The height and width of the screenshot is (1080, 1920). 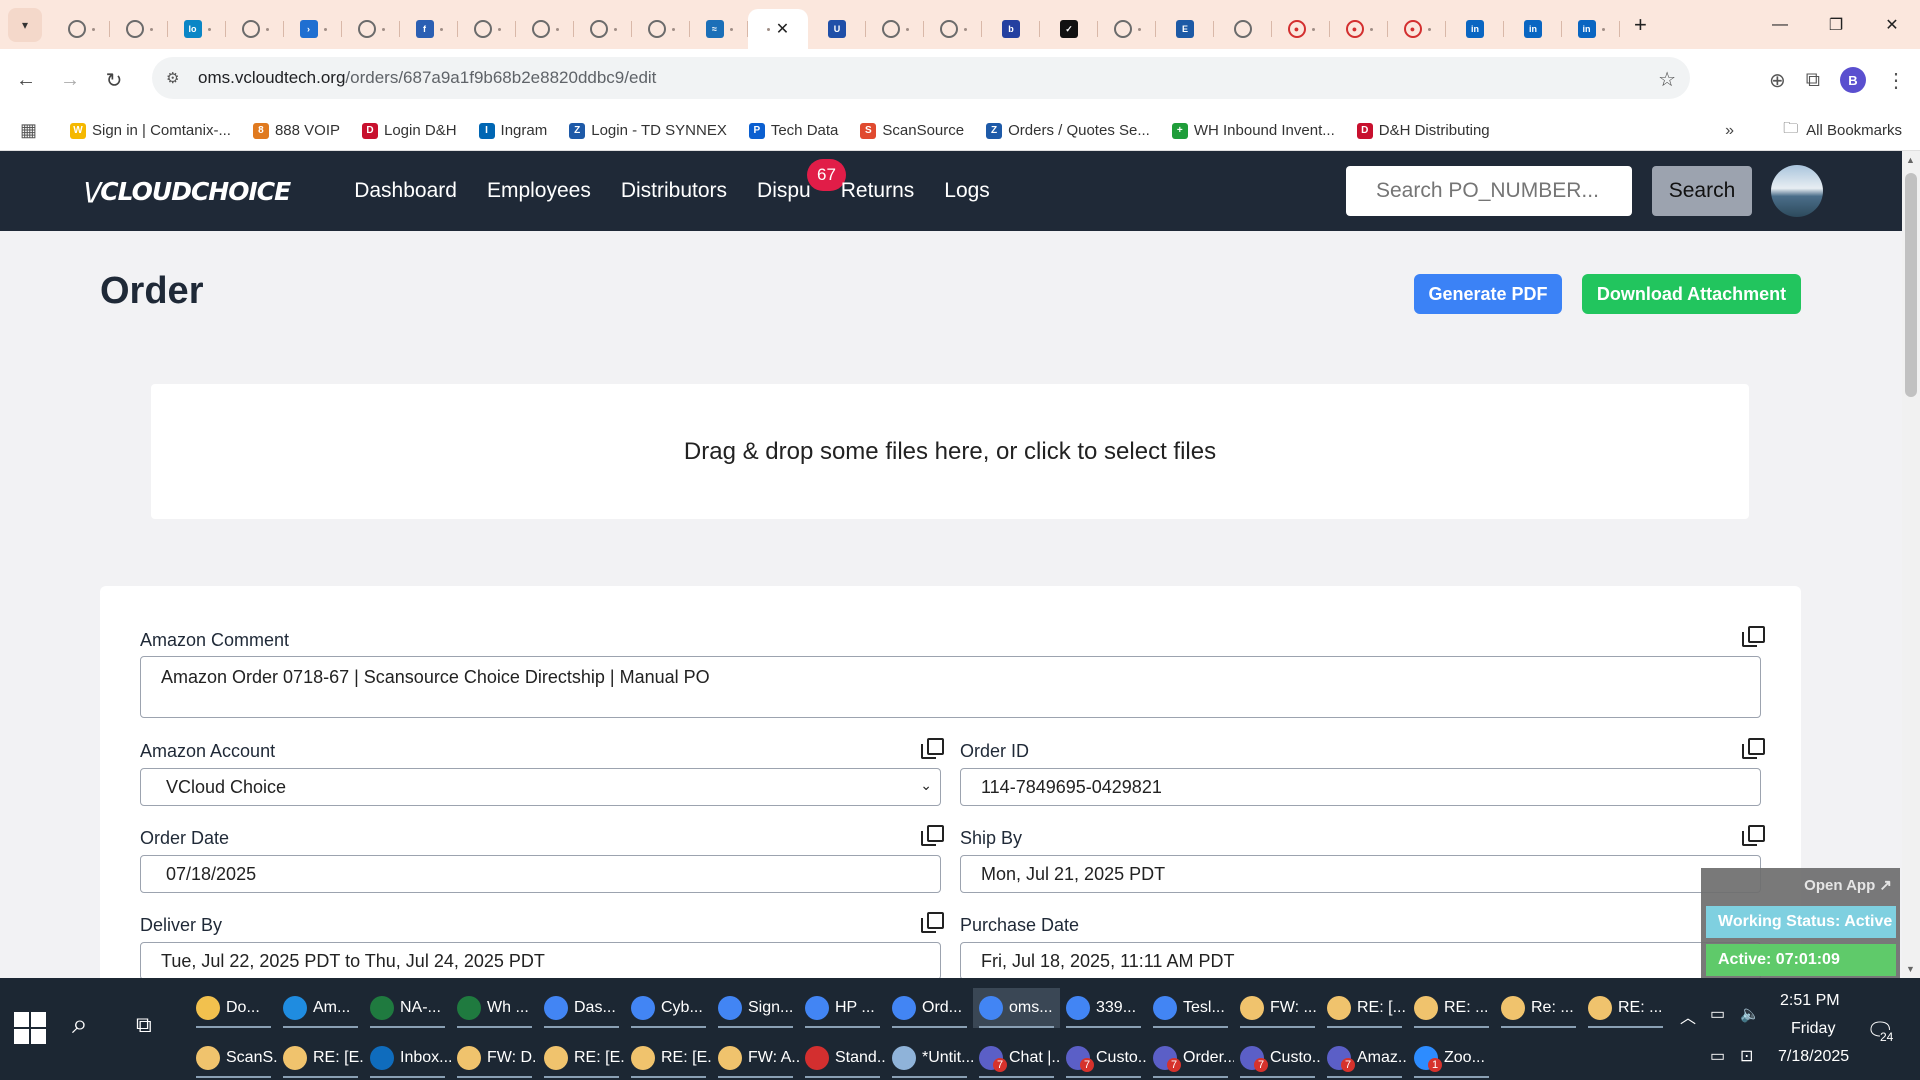 What do you see at coordinates (1780, 24) in the screenshot?
I see `minimize-icon: —` at bounding box center [1780, 24].